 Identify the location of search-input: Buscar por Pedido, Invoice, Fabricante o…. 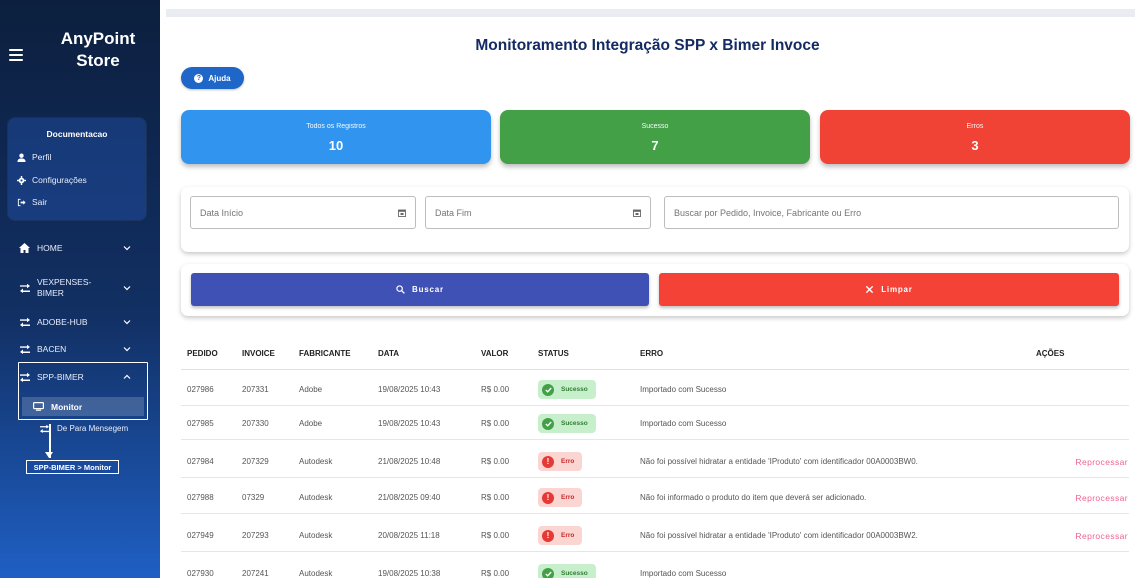
(891, 212).